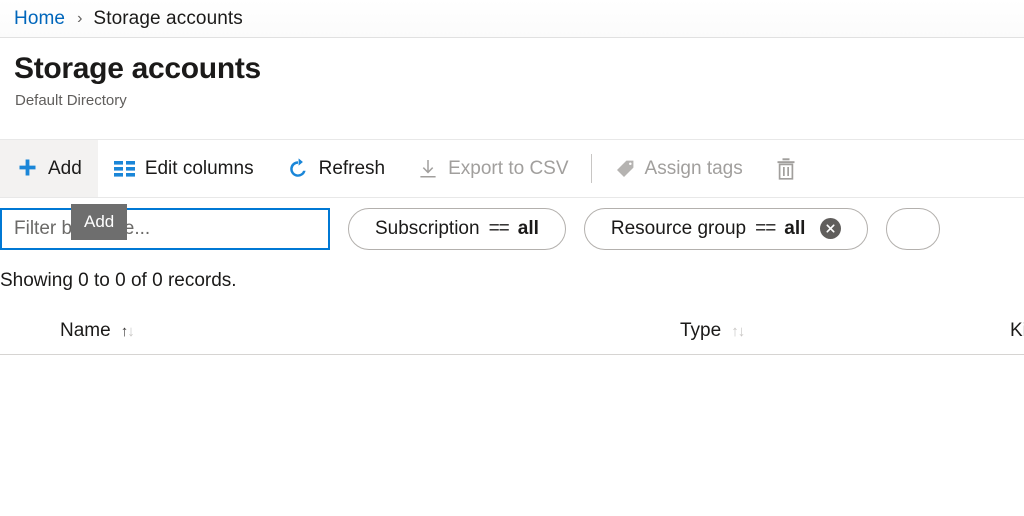 Image resolution: width=1024 pixels, height=516 pixels. Describe the element at coordinates (352, 168) in the screenshot. I see `refresh-label: Refresh` at that location.